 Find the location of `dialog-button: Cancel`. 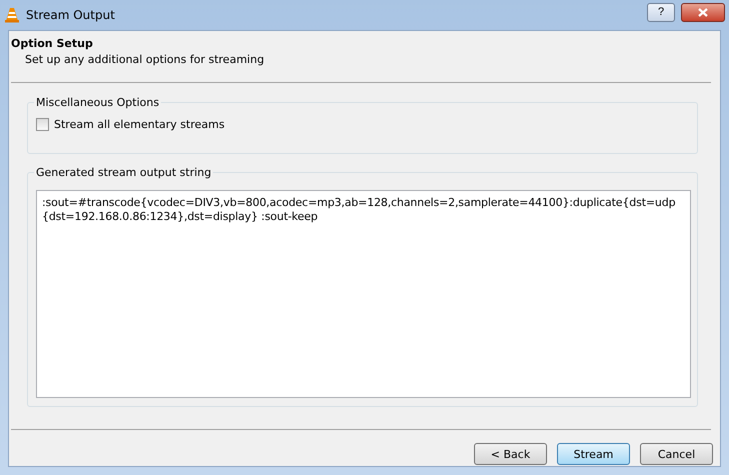

dialog-button: Cancel is located at coordinates (676, 454).